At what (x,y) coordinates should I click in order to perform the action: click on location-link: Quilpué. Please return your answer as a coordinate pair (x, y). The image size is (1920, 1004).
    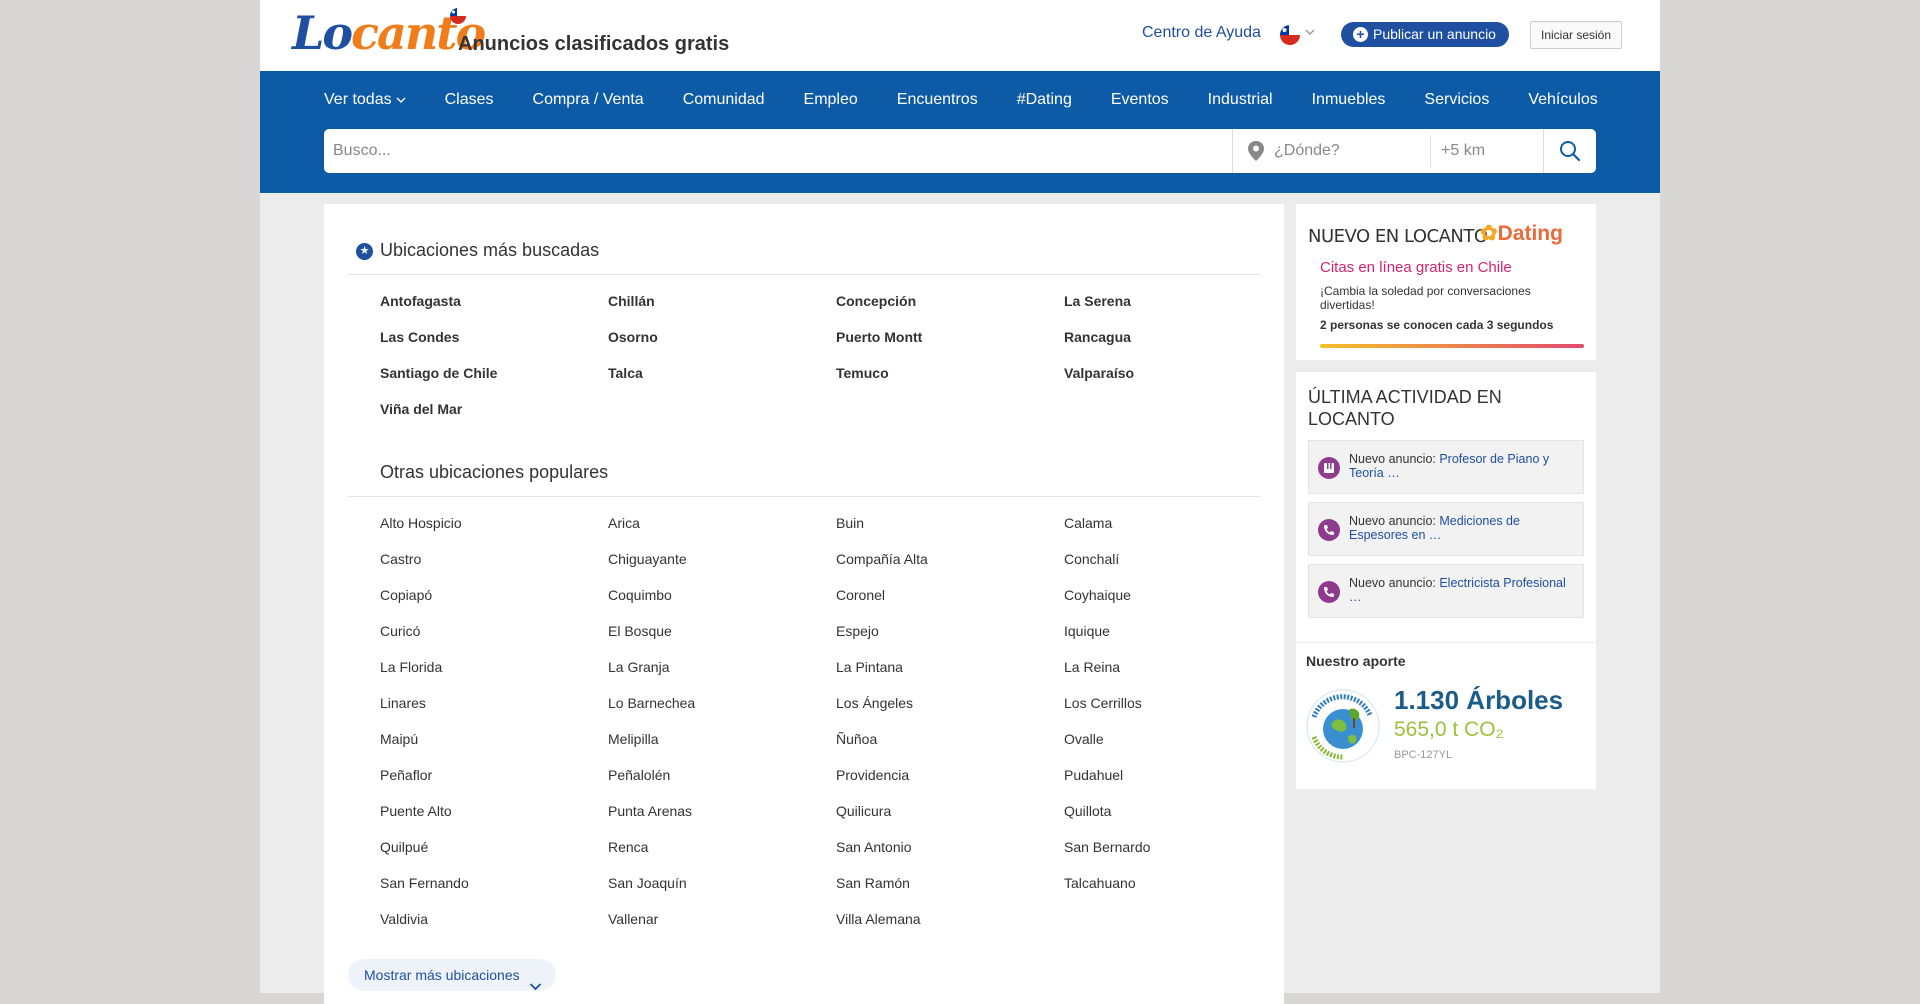
    Looking at the image, I should click on (404, 847).